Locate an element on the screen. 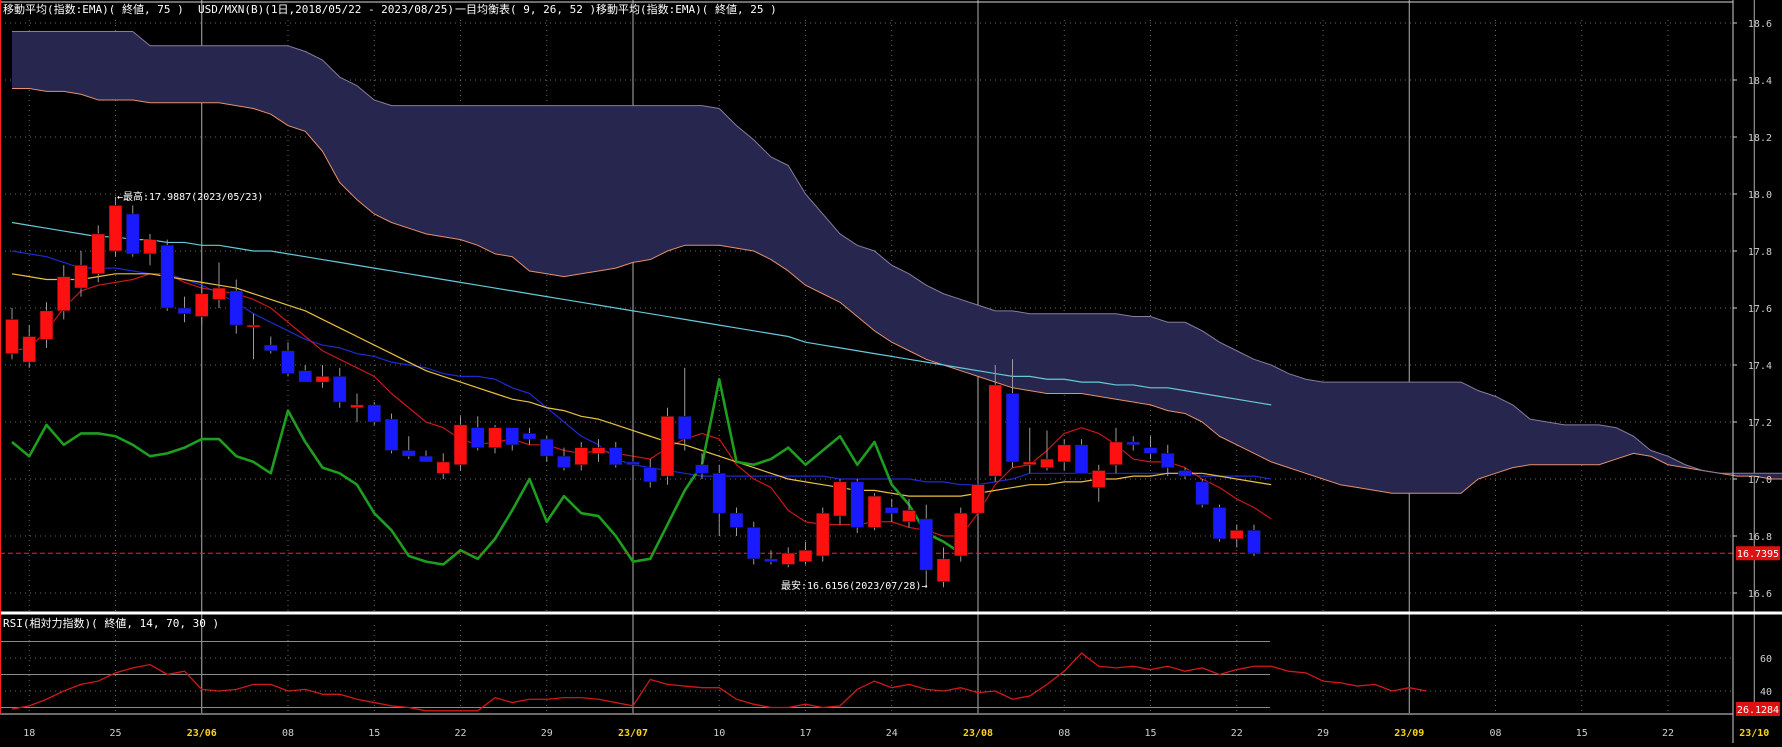  y-tick-label: 17.2 is located at coordinates (1760, 423).